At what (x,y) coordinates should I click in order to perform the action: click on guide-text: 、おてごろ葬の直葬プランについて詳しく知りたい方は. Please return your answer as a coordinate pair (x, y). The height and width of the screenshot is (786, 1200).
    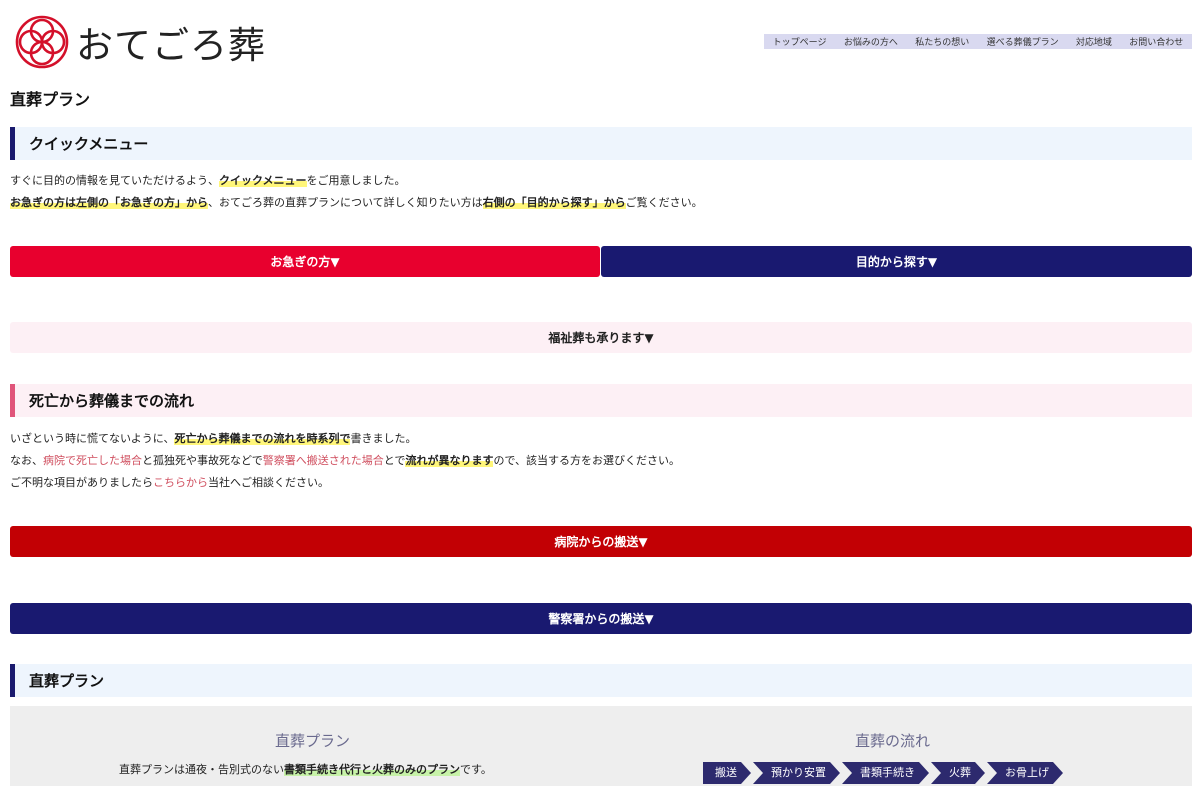
    Looking at the image, I should click on (345, 202).